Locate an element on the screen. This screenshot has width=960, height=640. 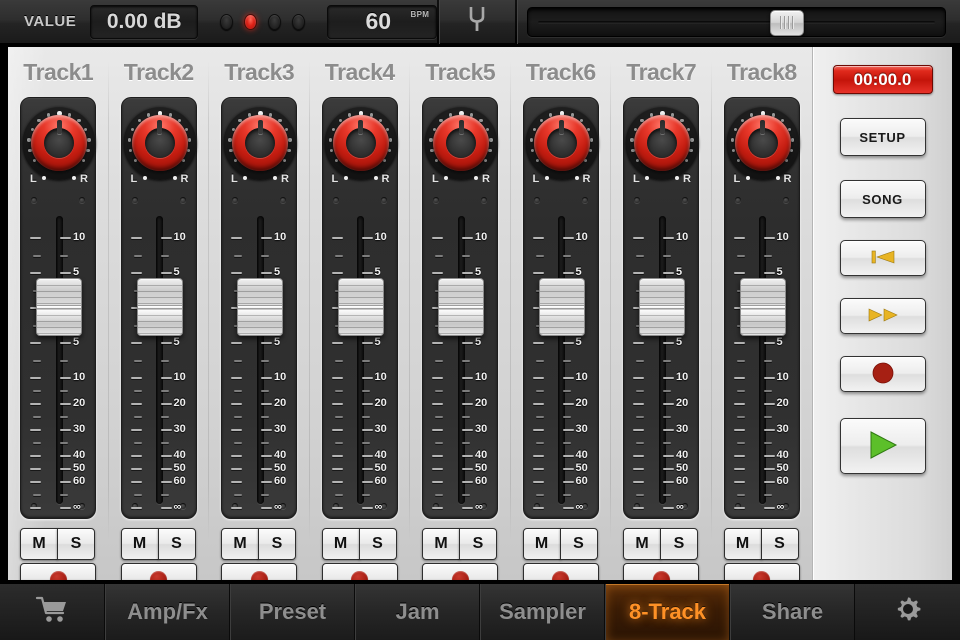
bpm-display: 60 BPM is located at coordinates (382, 21).